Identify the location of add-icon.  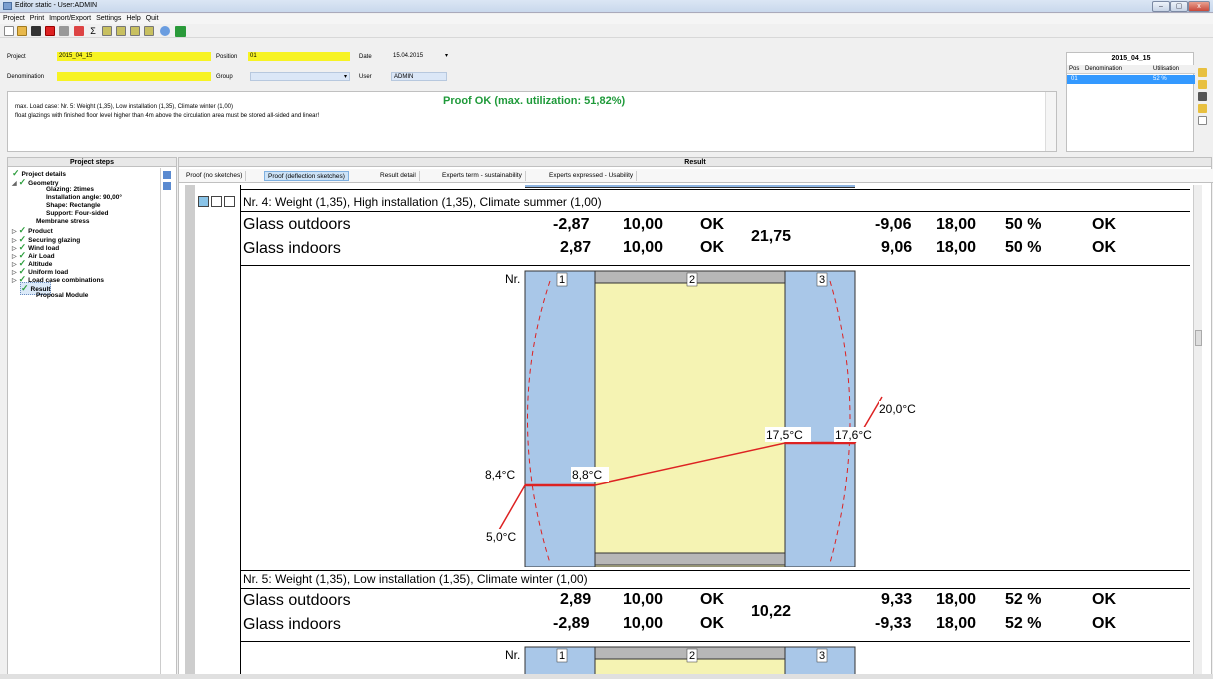
(1202, 84).